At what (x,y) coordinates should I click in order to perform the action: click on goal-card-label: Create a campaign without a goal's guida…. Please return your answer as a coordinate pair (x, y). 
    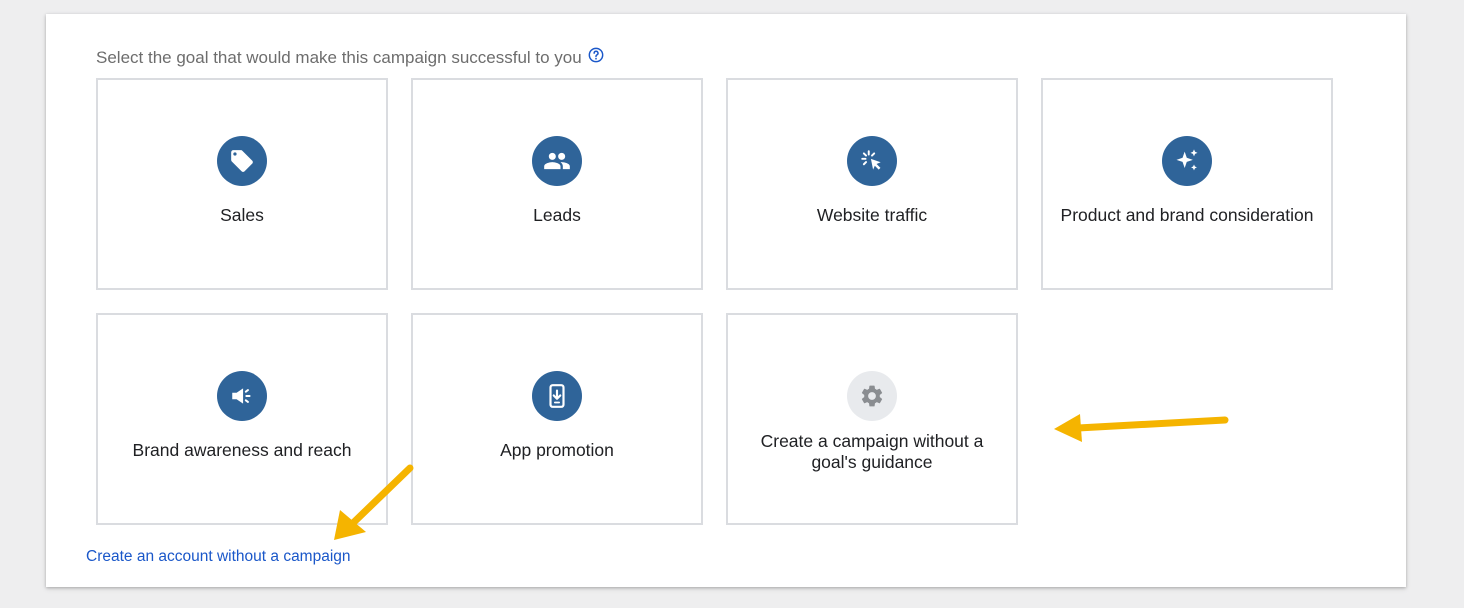
    Looking at the image, I should click on (872, 451).